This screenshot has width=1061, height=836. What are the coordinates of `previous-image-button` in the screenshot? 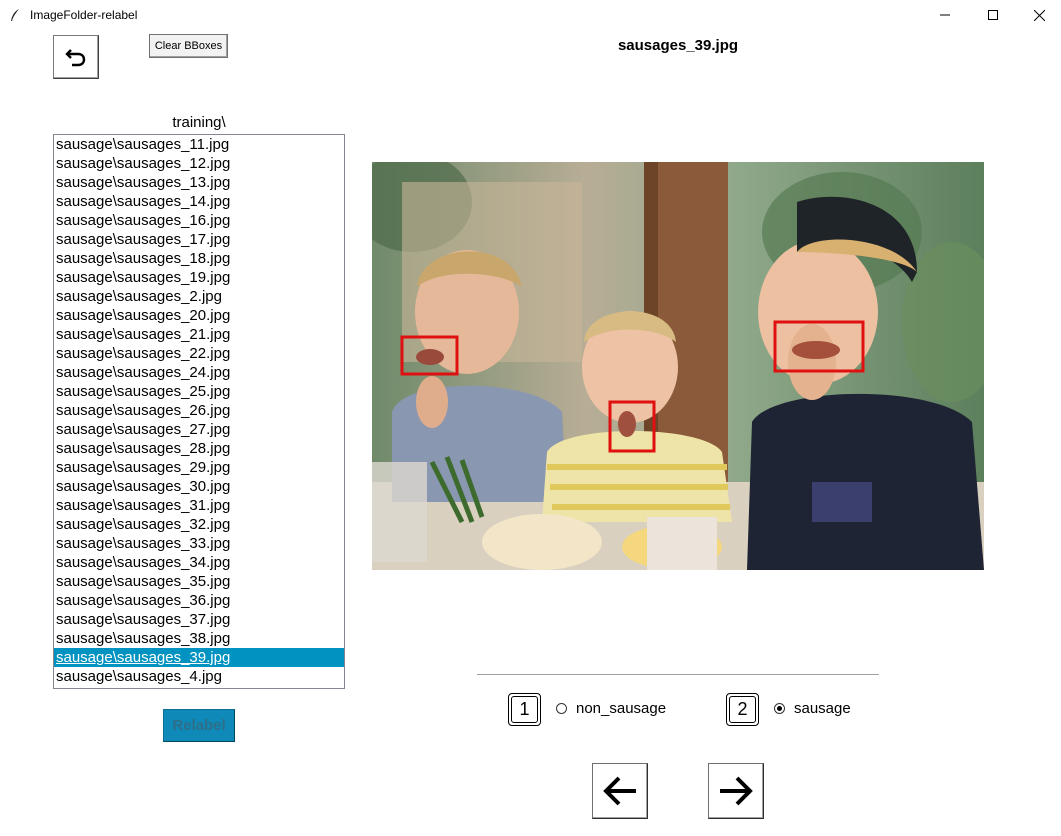 It's located at (620, 791).